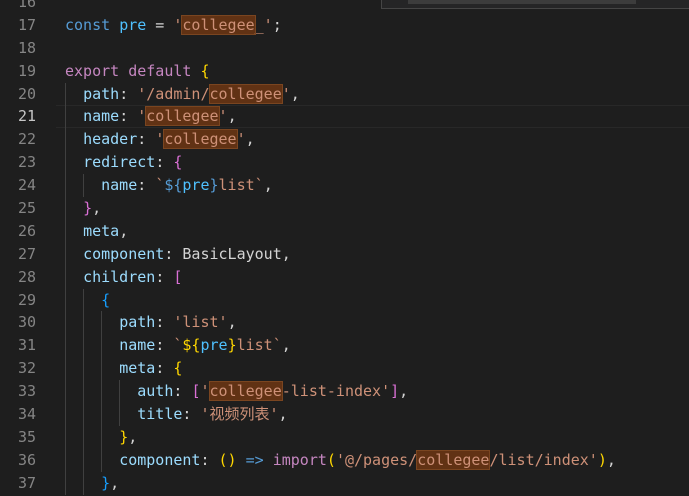  What do you see at coordinates (331, 459) in the screenshot?
I see `code-token: (` at bounding box center [331, 459].